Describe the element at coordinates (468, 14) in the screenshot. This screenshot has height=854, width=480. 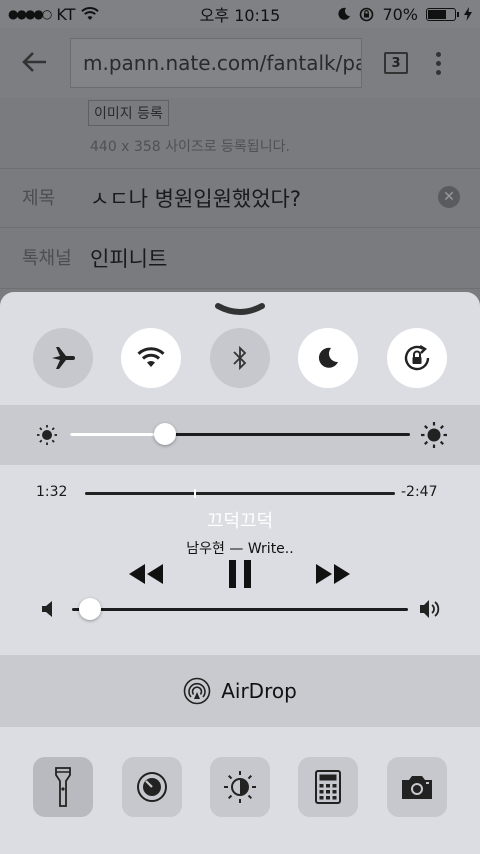
I see `charging-icon` at that location.